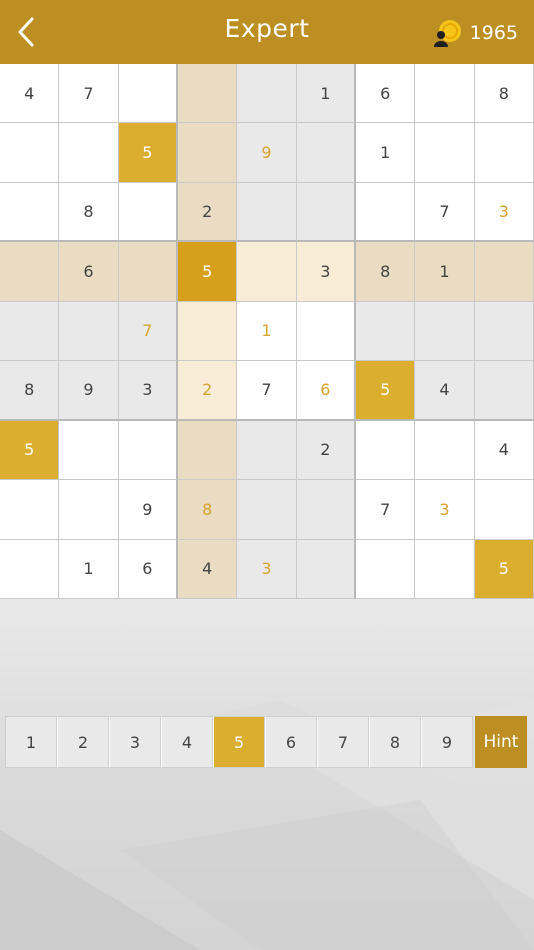 The image size is (534, 950). I want to click on board-cell-r7-c6: 2, so click(326, 450).